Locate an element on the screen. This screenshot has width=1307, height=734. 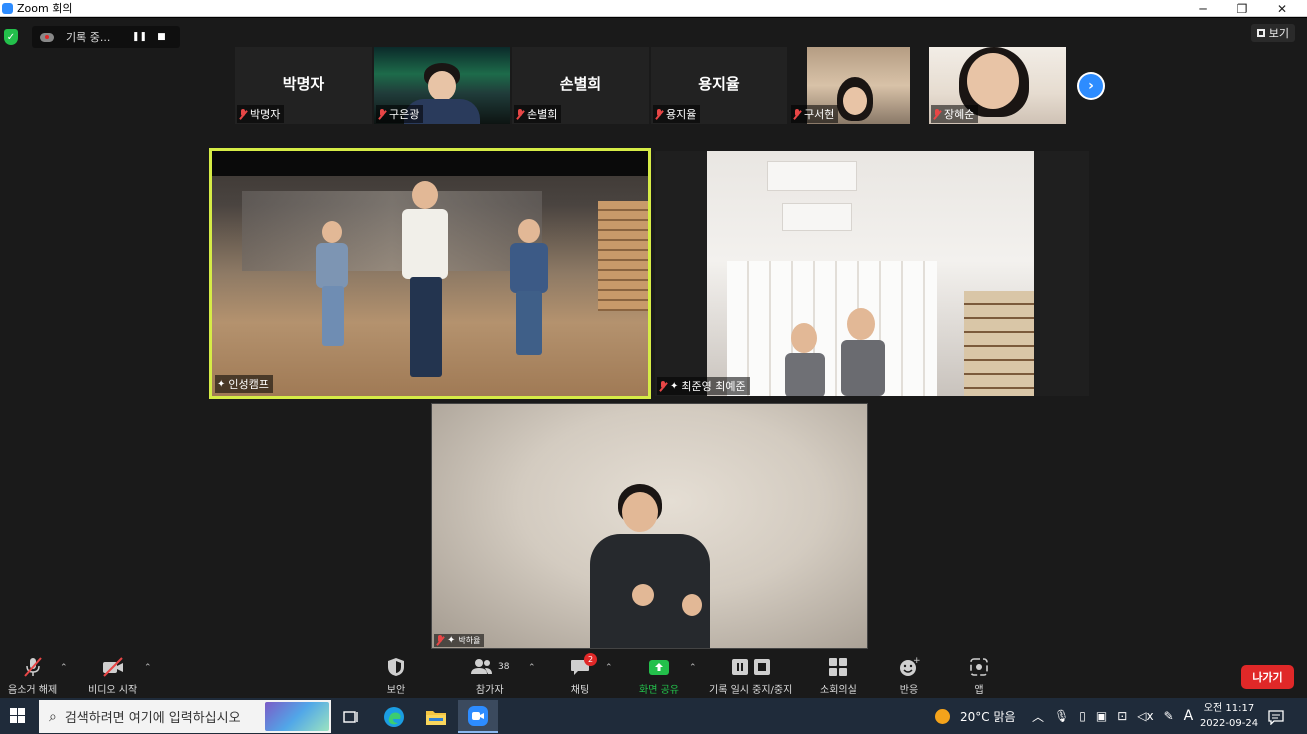
grid-view-icon is located at coordinates (1260, 33).